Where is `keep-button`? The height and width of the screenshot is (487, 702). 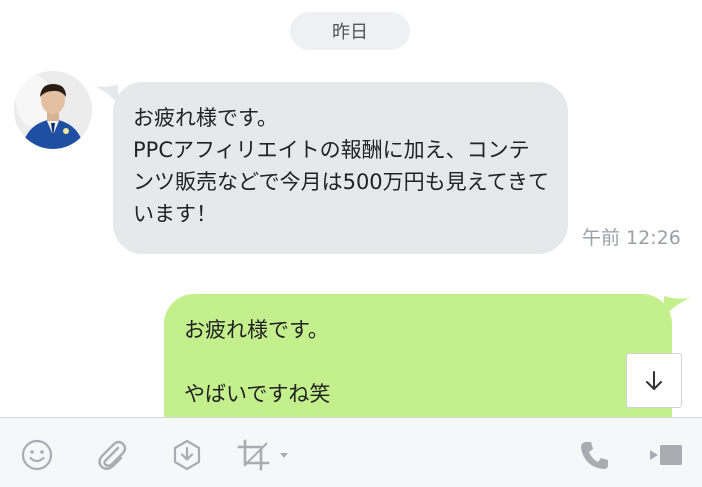
keep-button is located at coordinates (187, 455).